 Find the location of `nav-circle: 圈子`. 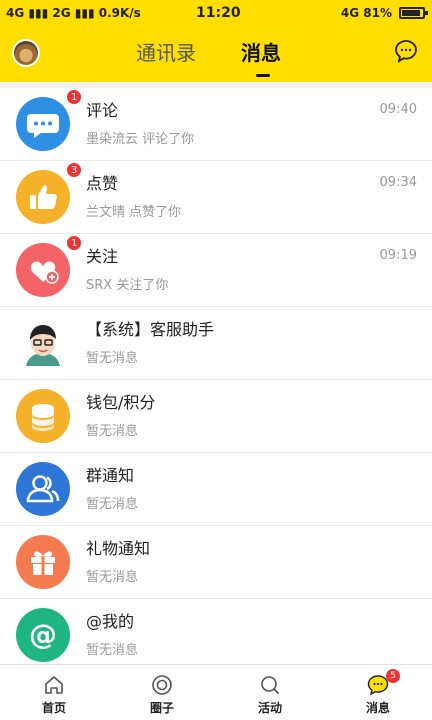

nav-circle: 圈子 is located at coordinates (162, 692).